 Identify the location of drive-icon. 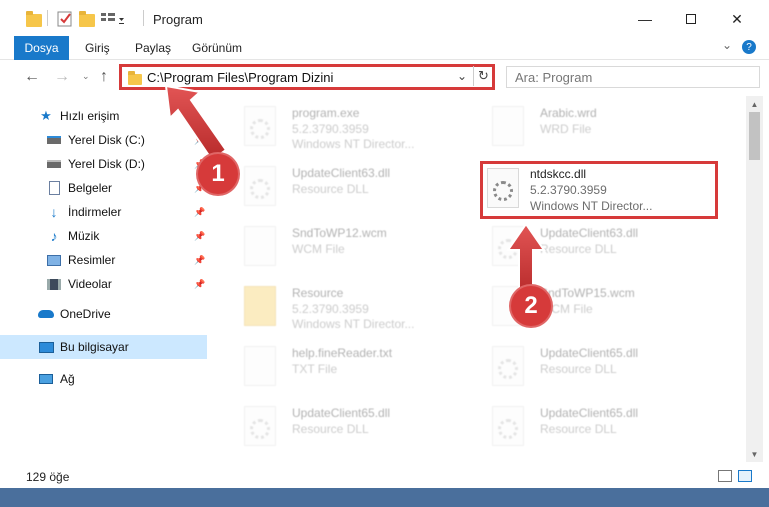
(54, 164).